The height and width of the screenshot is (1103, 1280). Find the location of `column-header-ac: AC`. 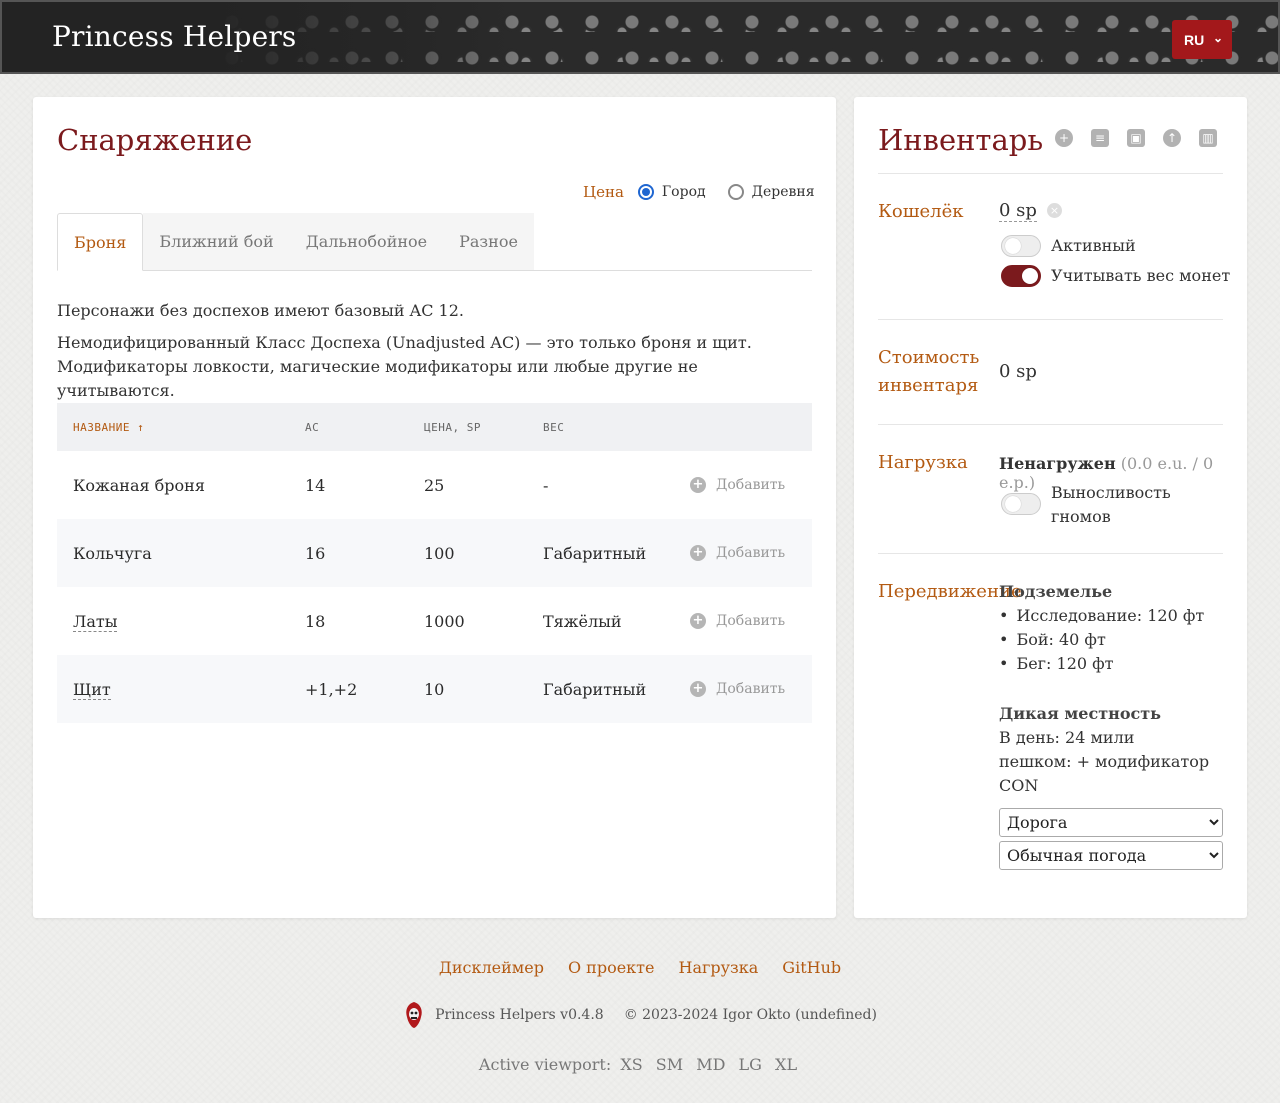

column-header-ac: AC is located at coordinates (348, 427).